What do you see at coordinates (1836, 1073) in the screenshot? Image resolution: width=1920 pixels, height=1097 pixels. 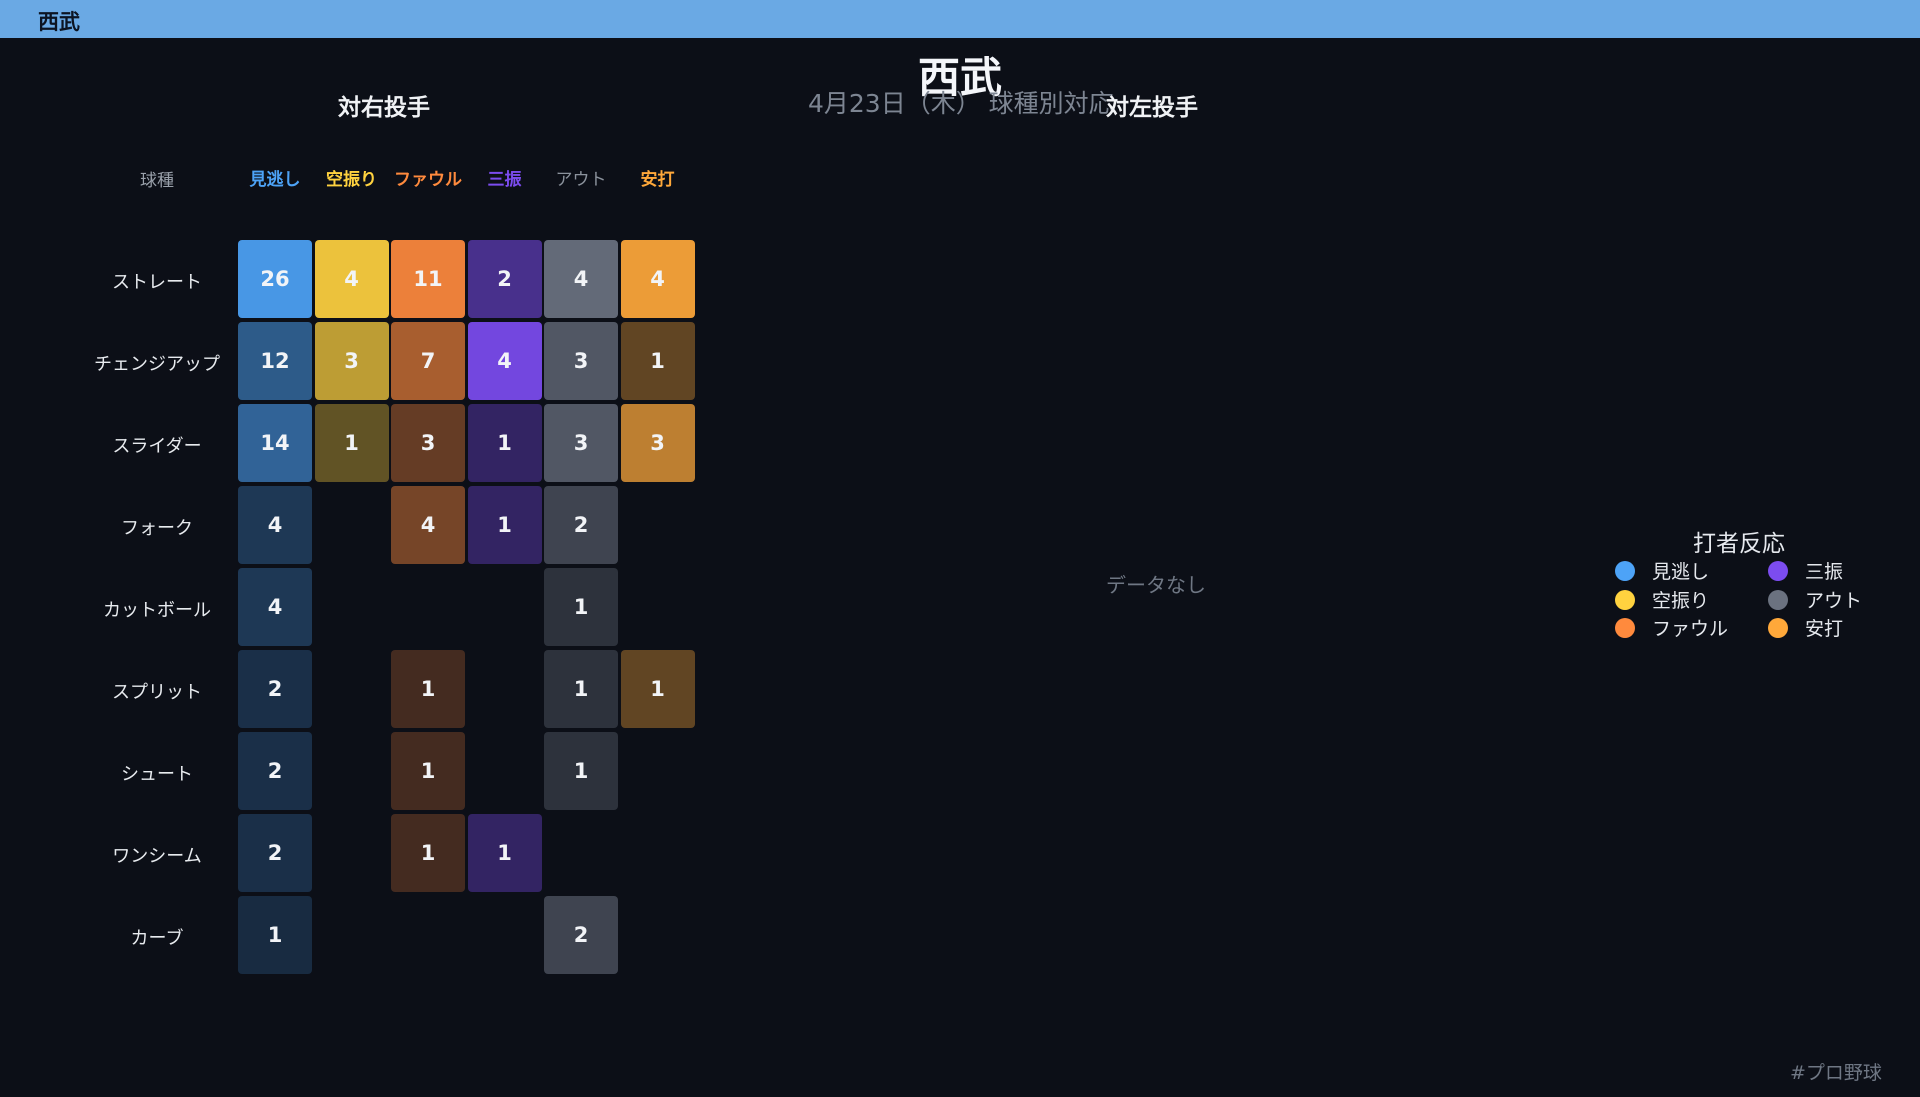 I see `hashtag: #プロ野球` at bounding box center [1836, 1073].